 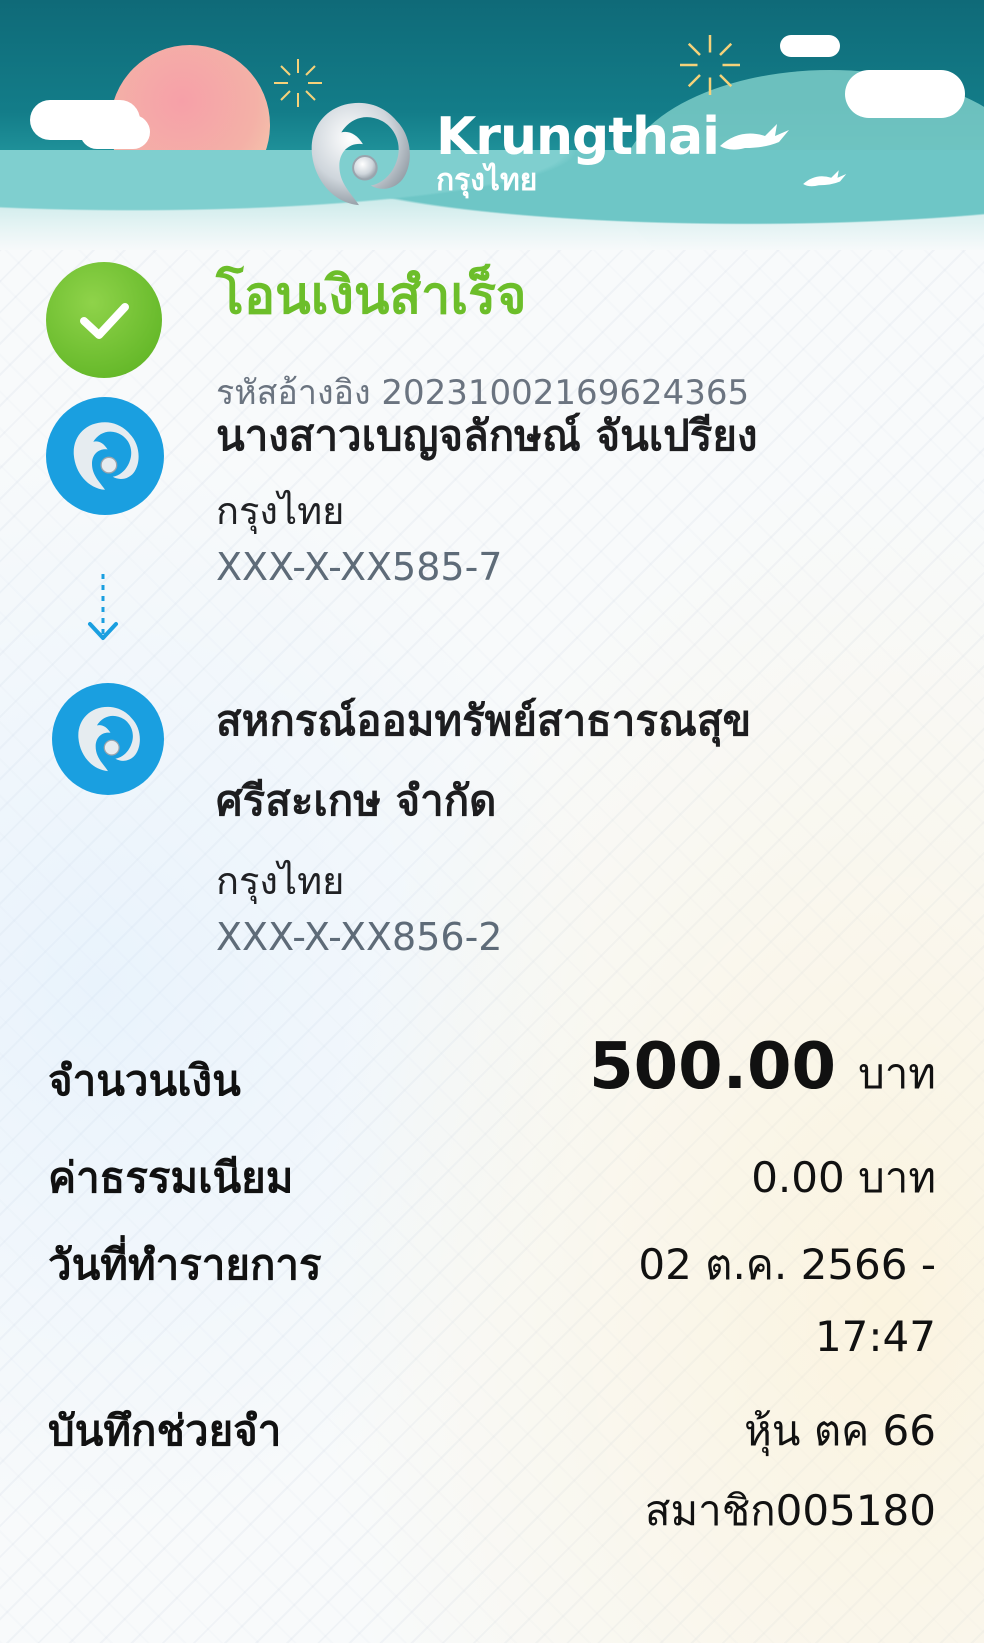 What do you see at coordinates (356, 800) in the screenshot?
I see `recipient-name-line2: ศรีสะเกษ จำกัด` at bounding box center [356, 800].